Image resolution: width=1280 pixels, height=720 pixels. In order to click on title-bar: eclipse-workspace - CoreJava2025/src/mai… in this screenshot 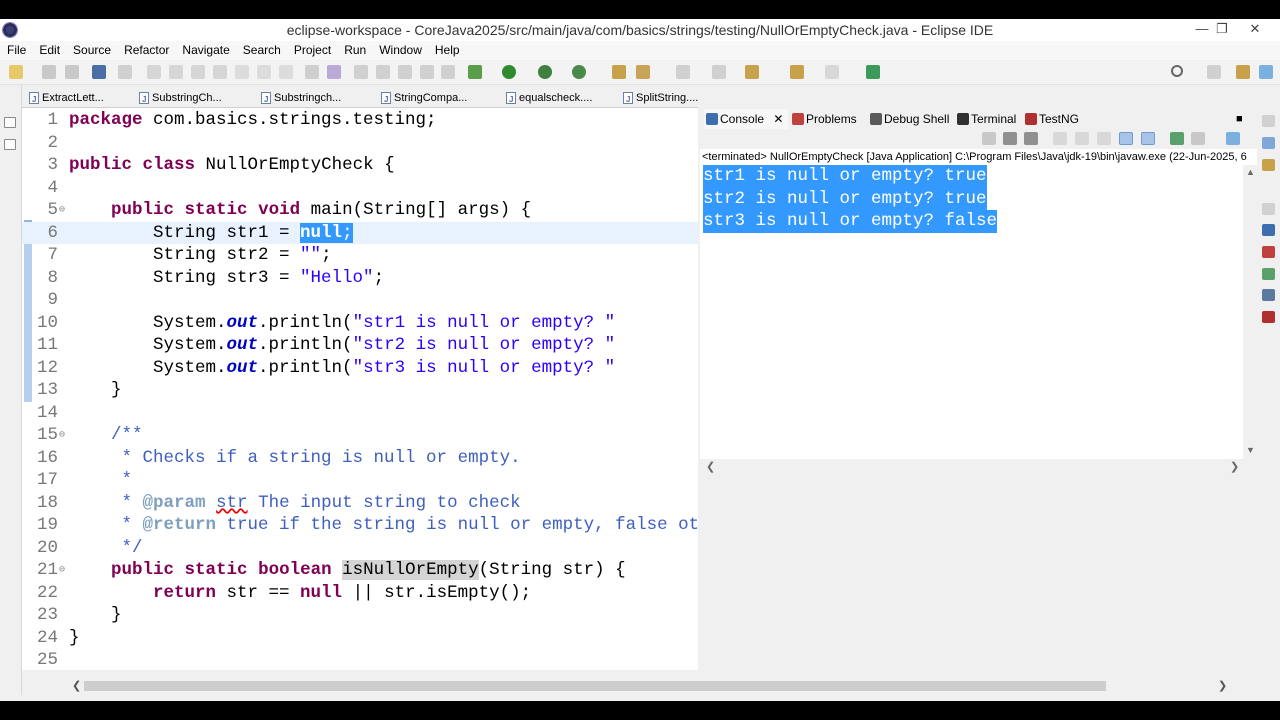, I will do `click(640, 30)`.